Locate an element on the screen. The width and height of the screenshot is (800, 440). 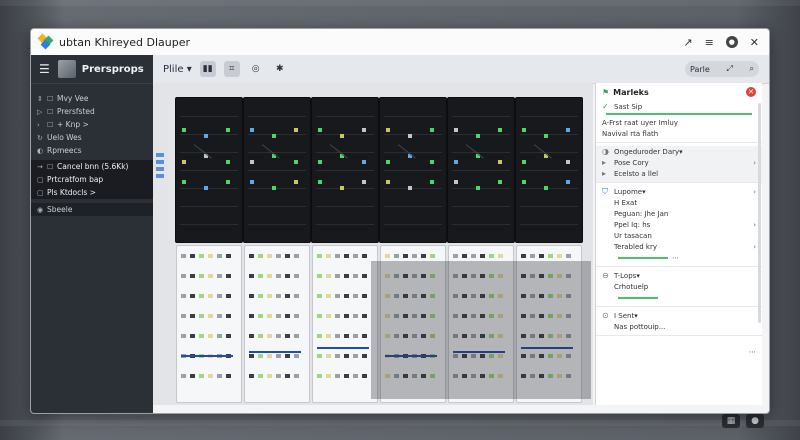
taskbar-icon: ● is located at coordinates (755, 421).